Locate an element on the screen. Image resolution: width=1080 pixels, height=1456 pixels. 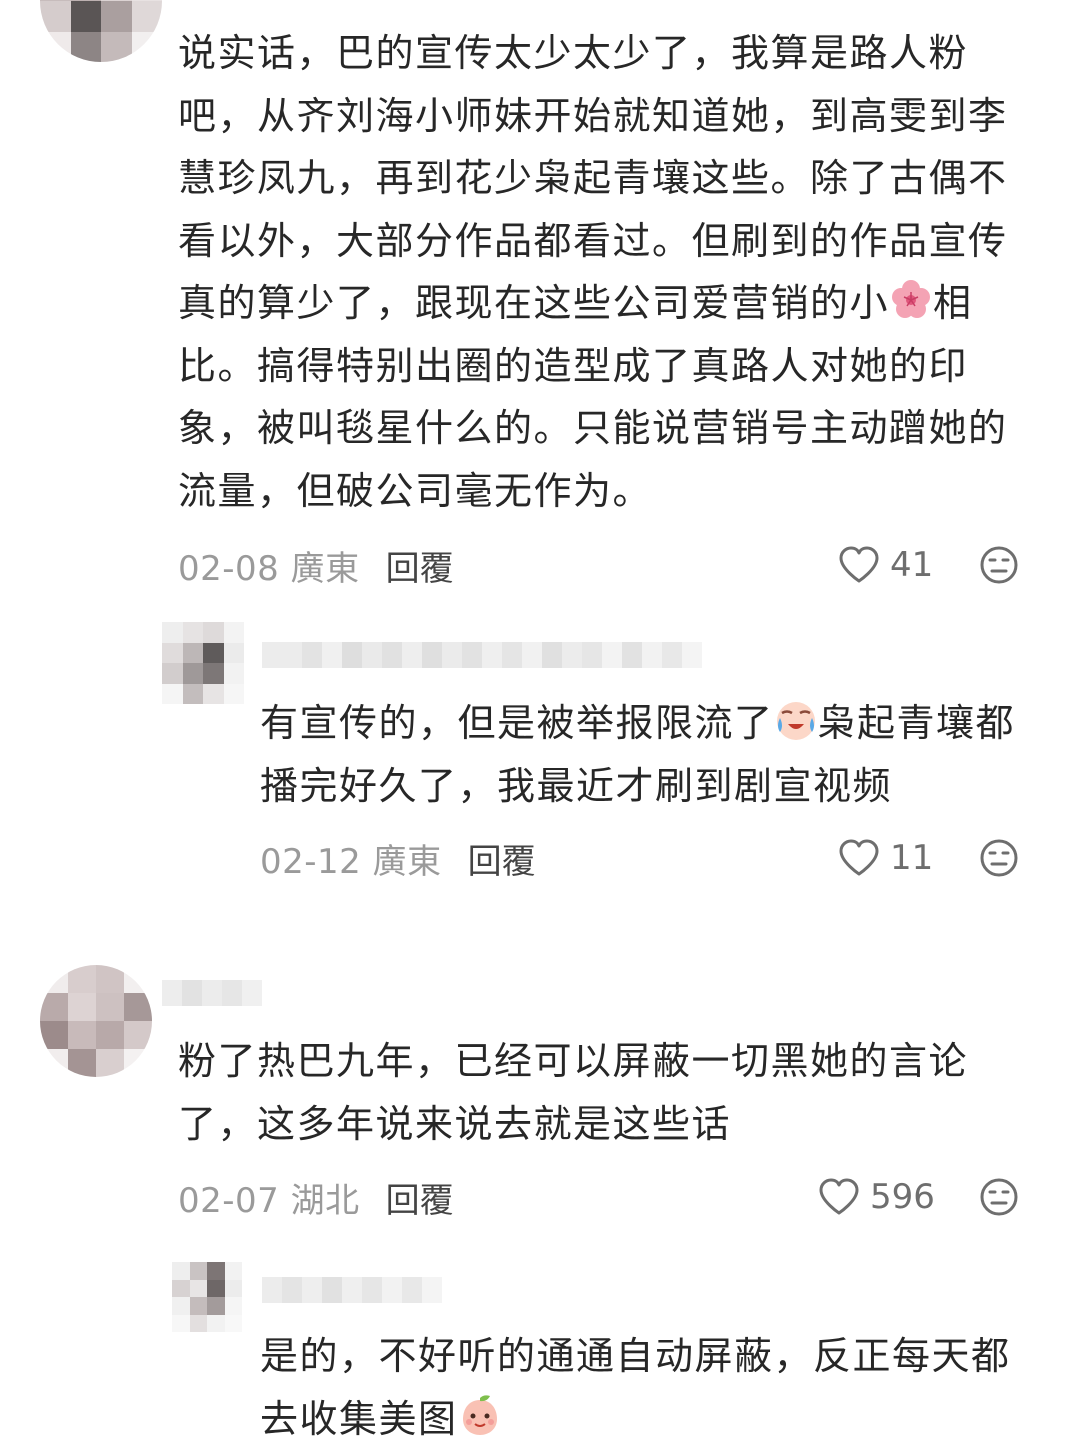
comment-text: 有宣传的，但是被举报限流了 枭起青壤都播完好久了，我最近才刷到剧宣视频 is located at coordinates (650, 754).